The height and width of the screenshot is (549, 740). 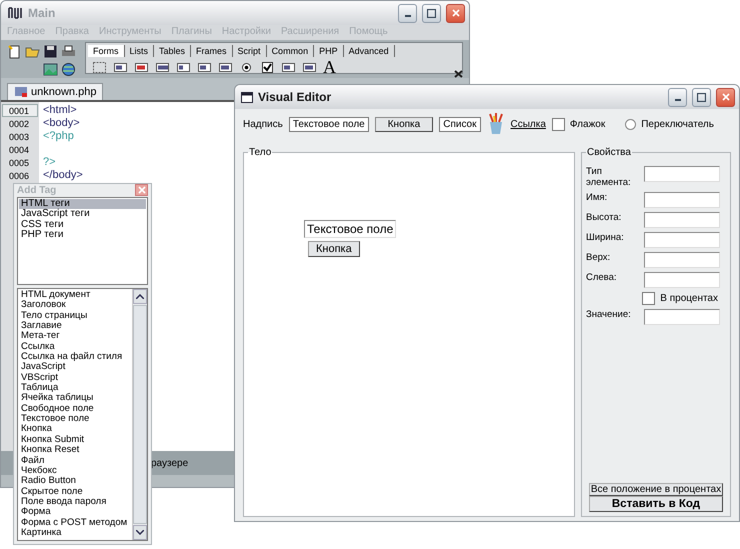 What do you see at coordinates (75, 326) in the screenshot?
I see `tag-item: Заглавие` at bounding box center [75, 326].